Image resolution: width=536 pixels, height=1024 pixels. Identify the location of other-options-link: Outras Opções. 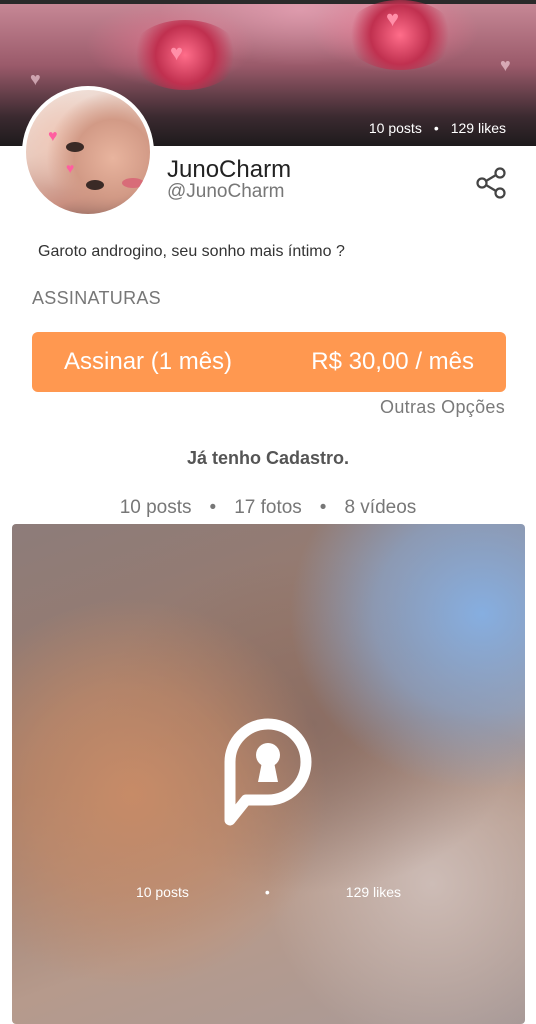
(442, 407).